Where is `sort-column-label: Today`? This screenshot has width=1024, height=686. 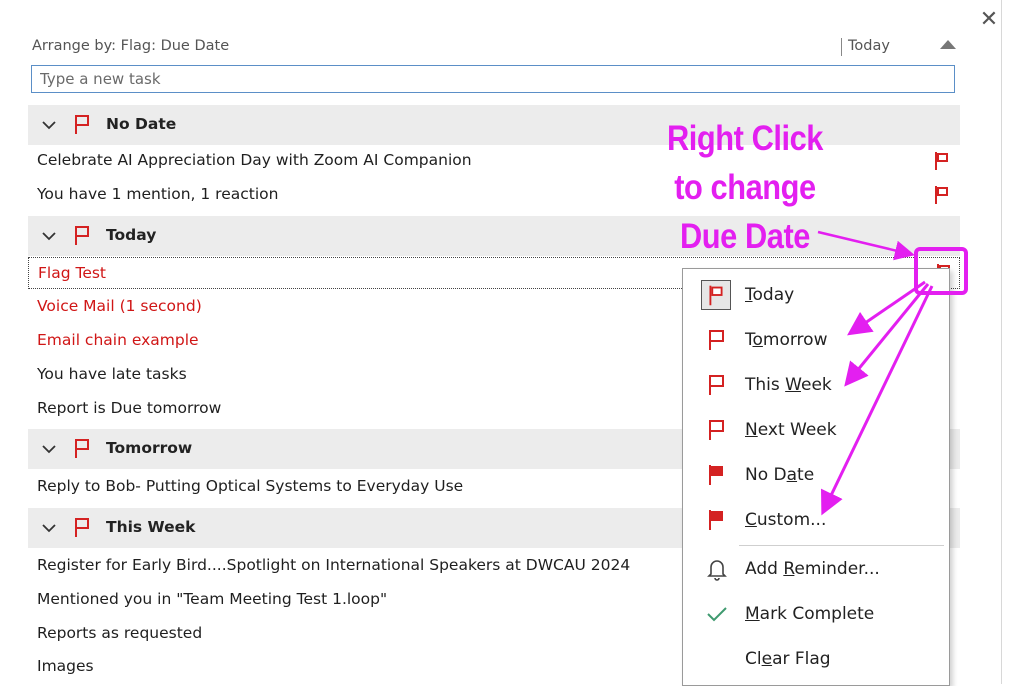
sort-column-label: Today is located at coordinates (869, 46).